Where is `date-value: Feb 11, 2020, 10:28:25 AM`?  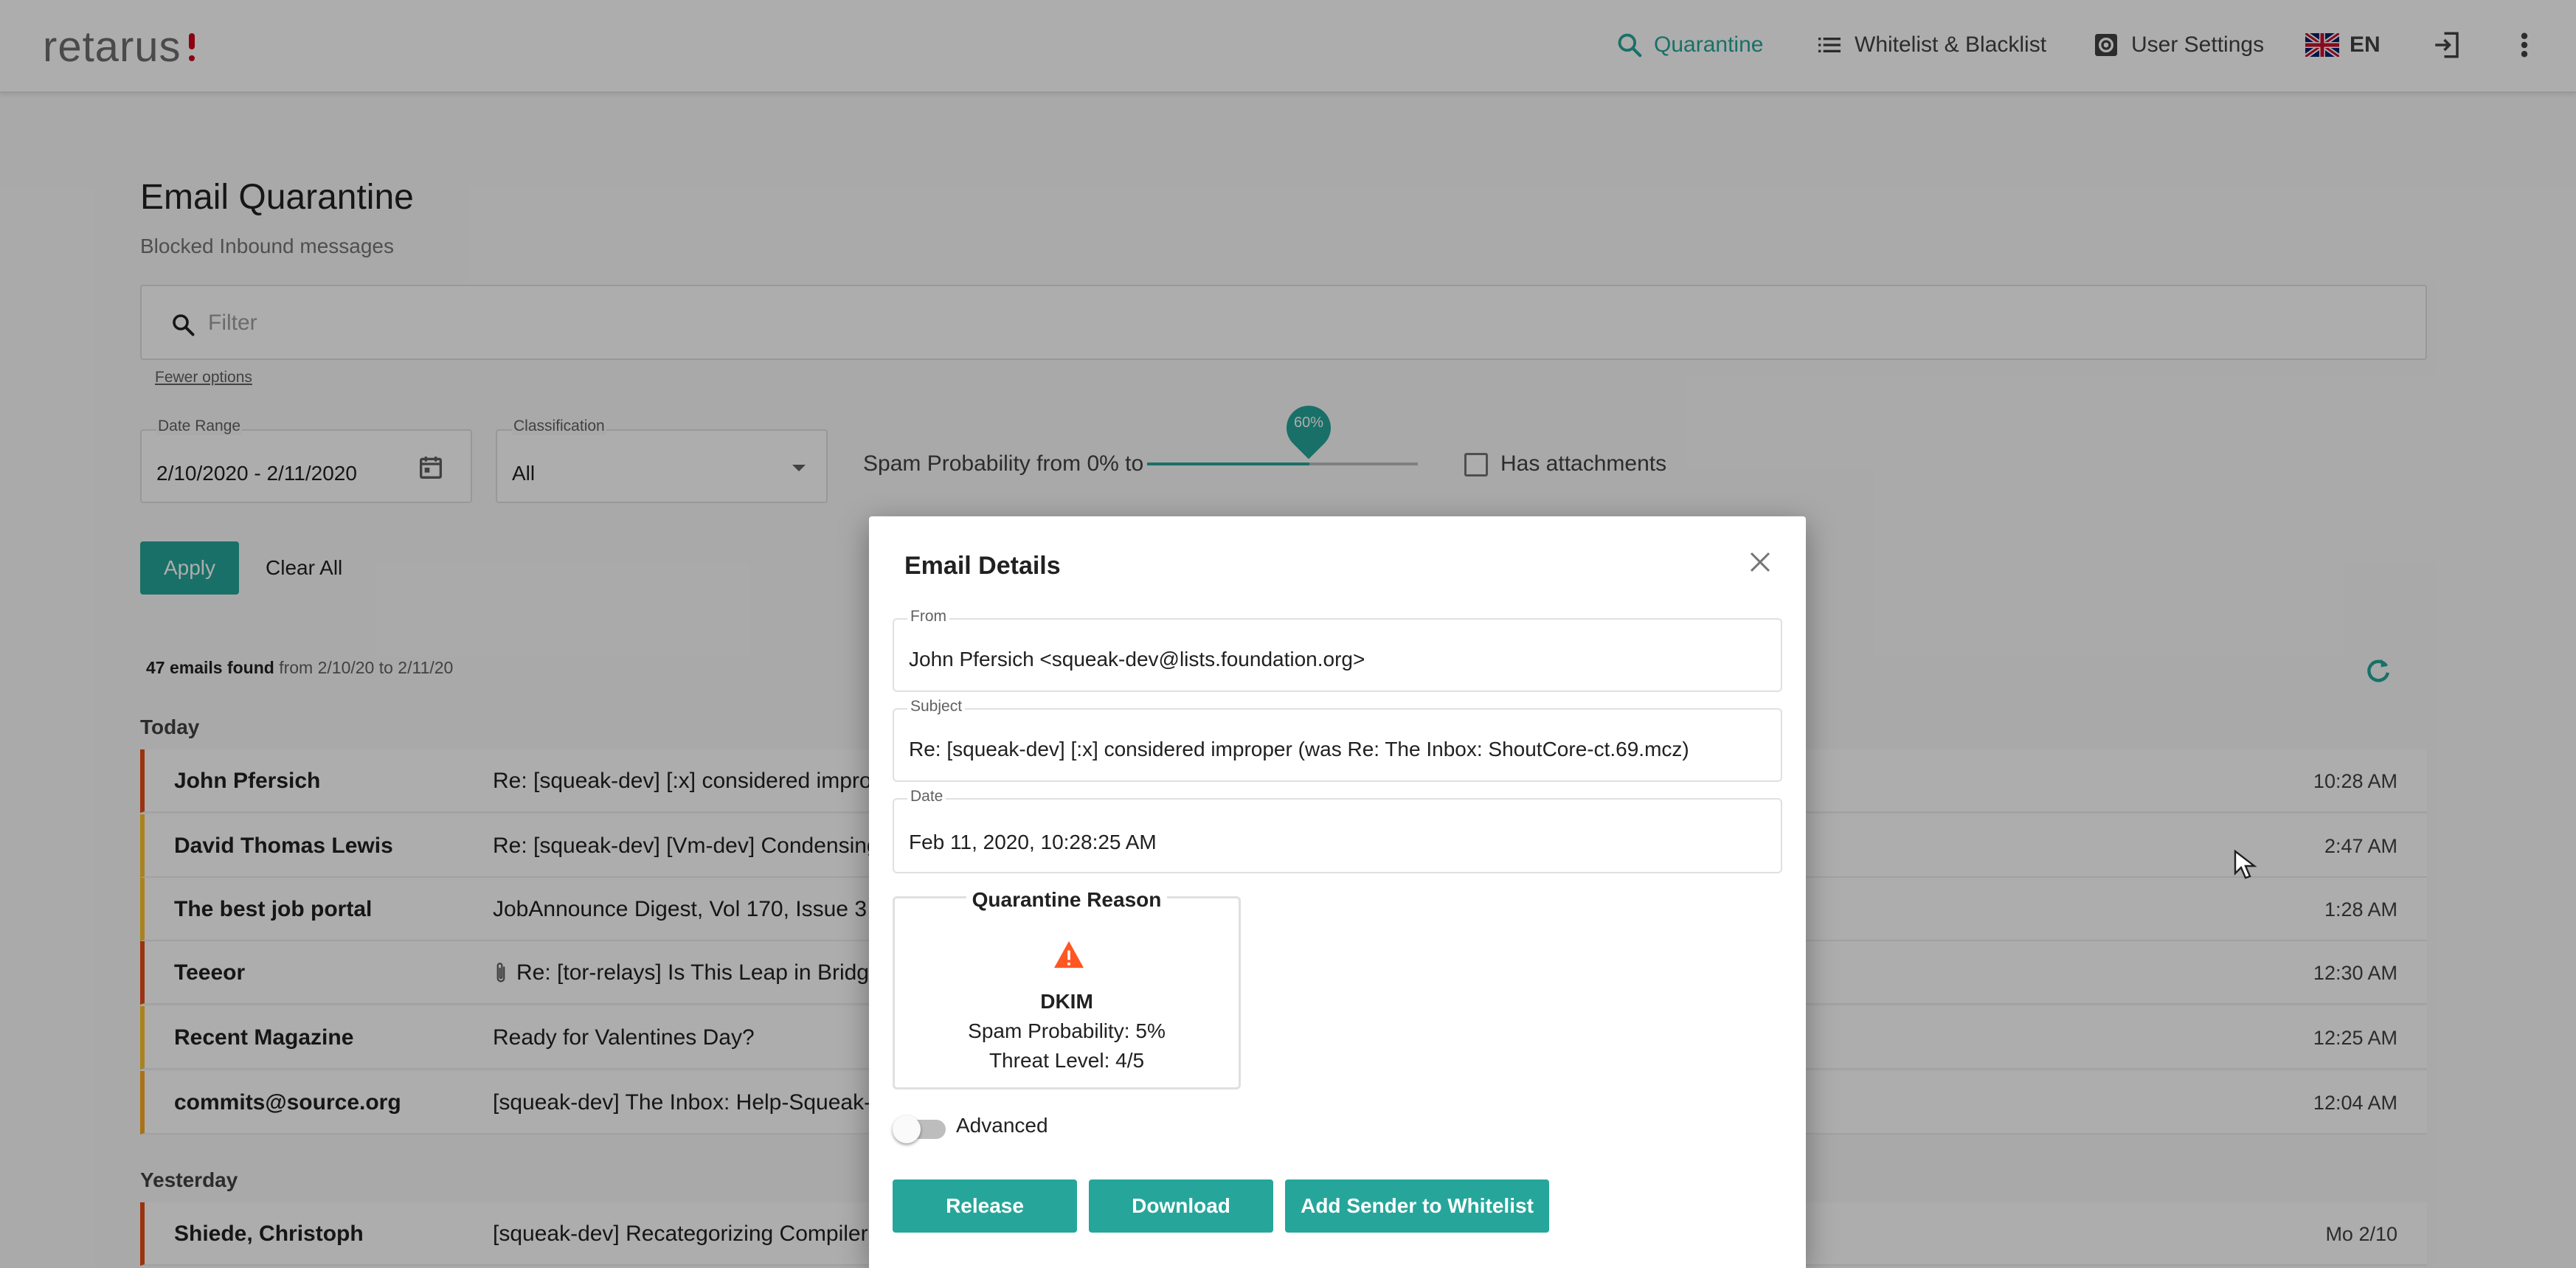
date-value: Feb 11, 2020, 10:28:25 AM is located at coordinates (1033, 842).